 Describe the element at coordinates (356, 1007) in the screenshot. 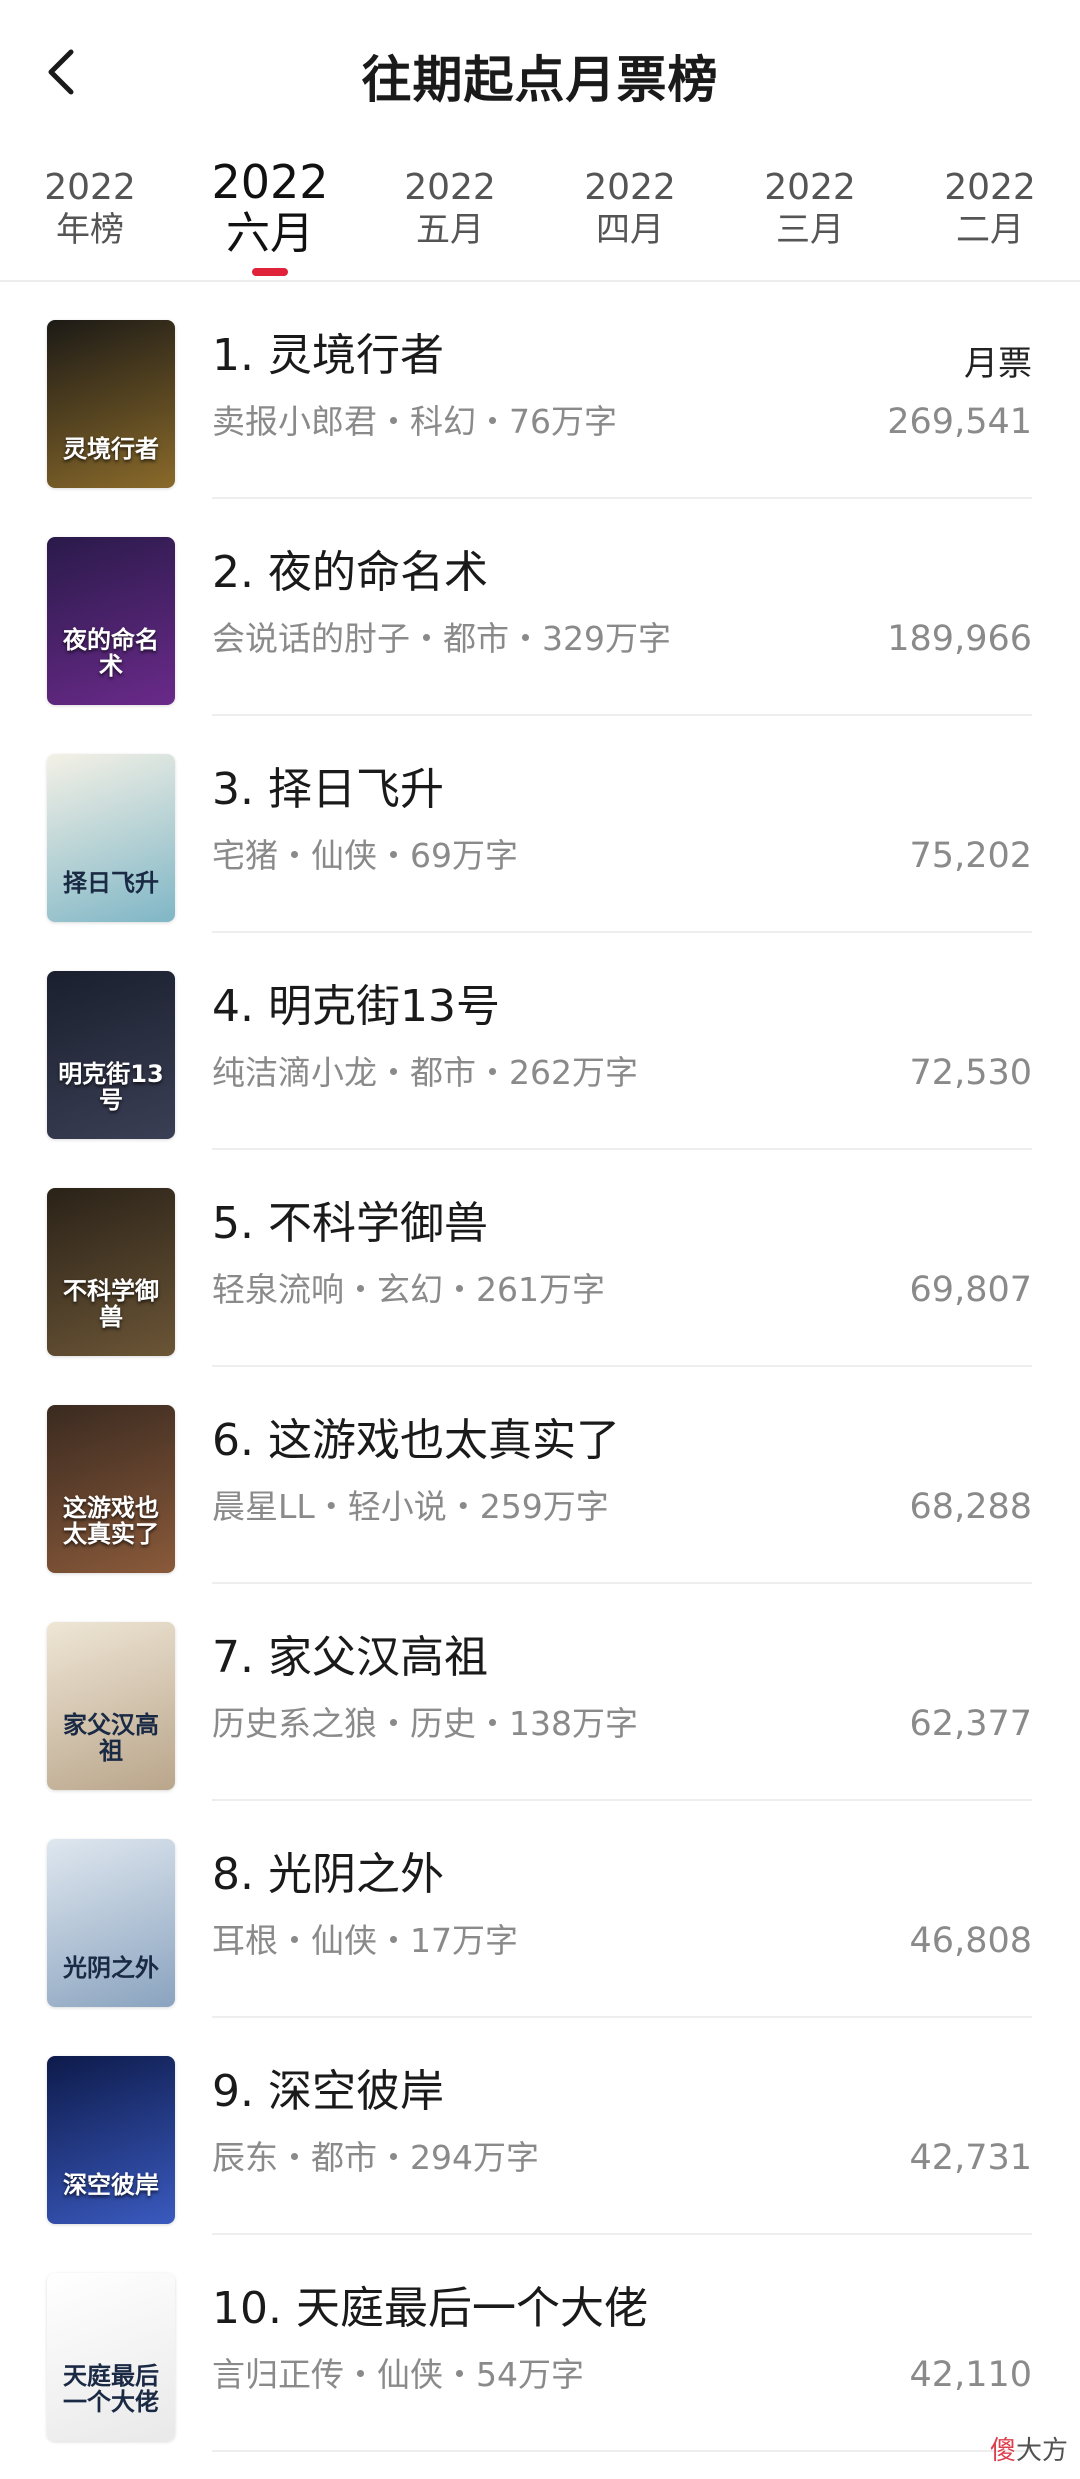

I see `book-title: 4. 明克街13号` at that location.